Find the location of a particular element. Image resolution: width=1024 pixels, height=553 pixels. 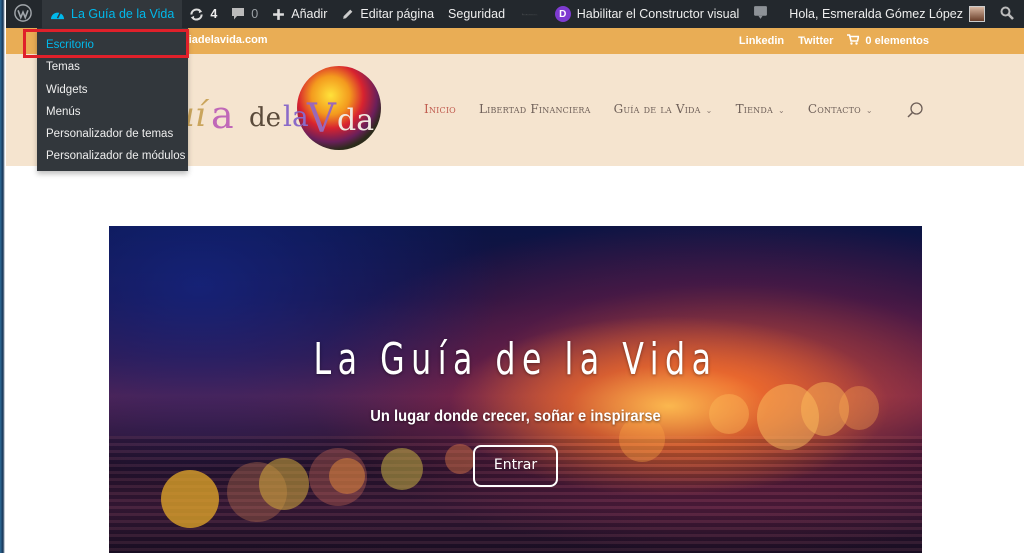

menu-item-escritorio: Escritorio is located at coordinates (112, 45).